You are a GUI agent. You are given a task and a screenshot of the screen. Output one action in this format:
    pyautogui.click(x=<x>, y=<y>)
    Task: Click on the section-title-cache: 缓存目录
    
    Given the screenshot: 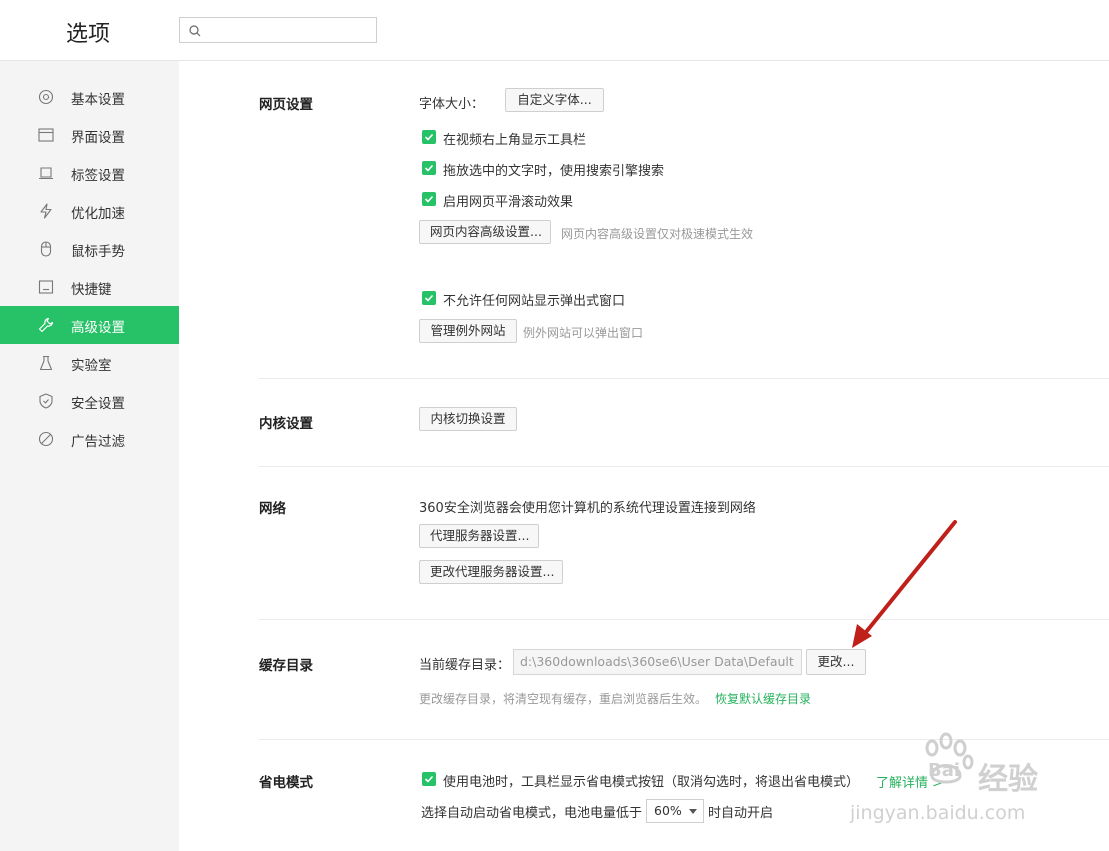 What is the action you would take?
    pyautogui.click(x=286, y=666)
    